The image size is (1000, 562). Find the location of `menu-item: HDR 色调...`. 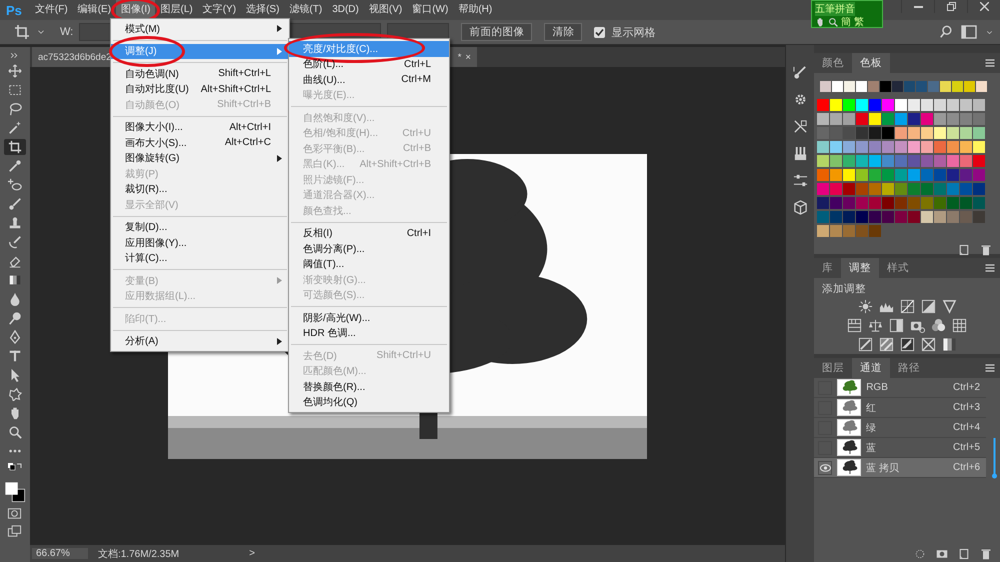

menu-item: HDR 色调... is located at coordinates (369, 333).